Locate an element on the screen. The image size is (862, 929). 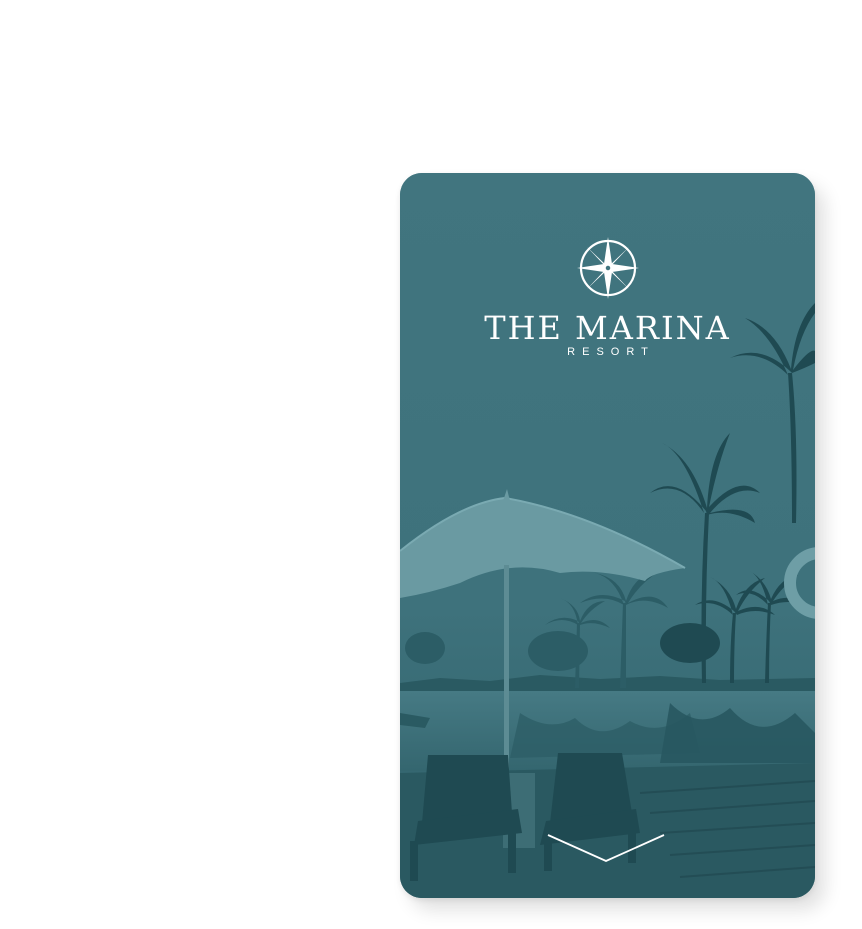
chevron-down-icon is located at coordinates (606, 848).